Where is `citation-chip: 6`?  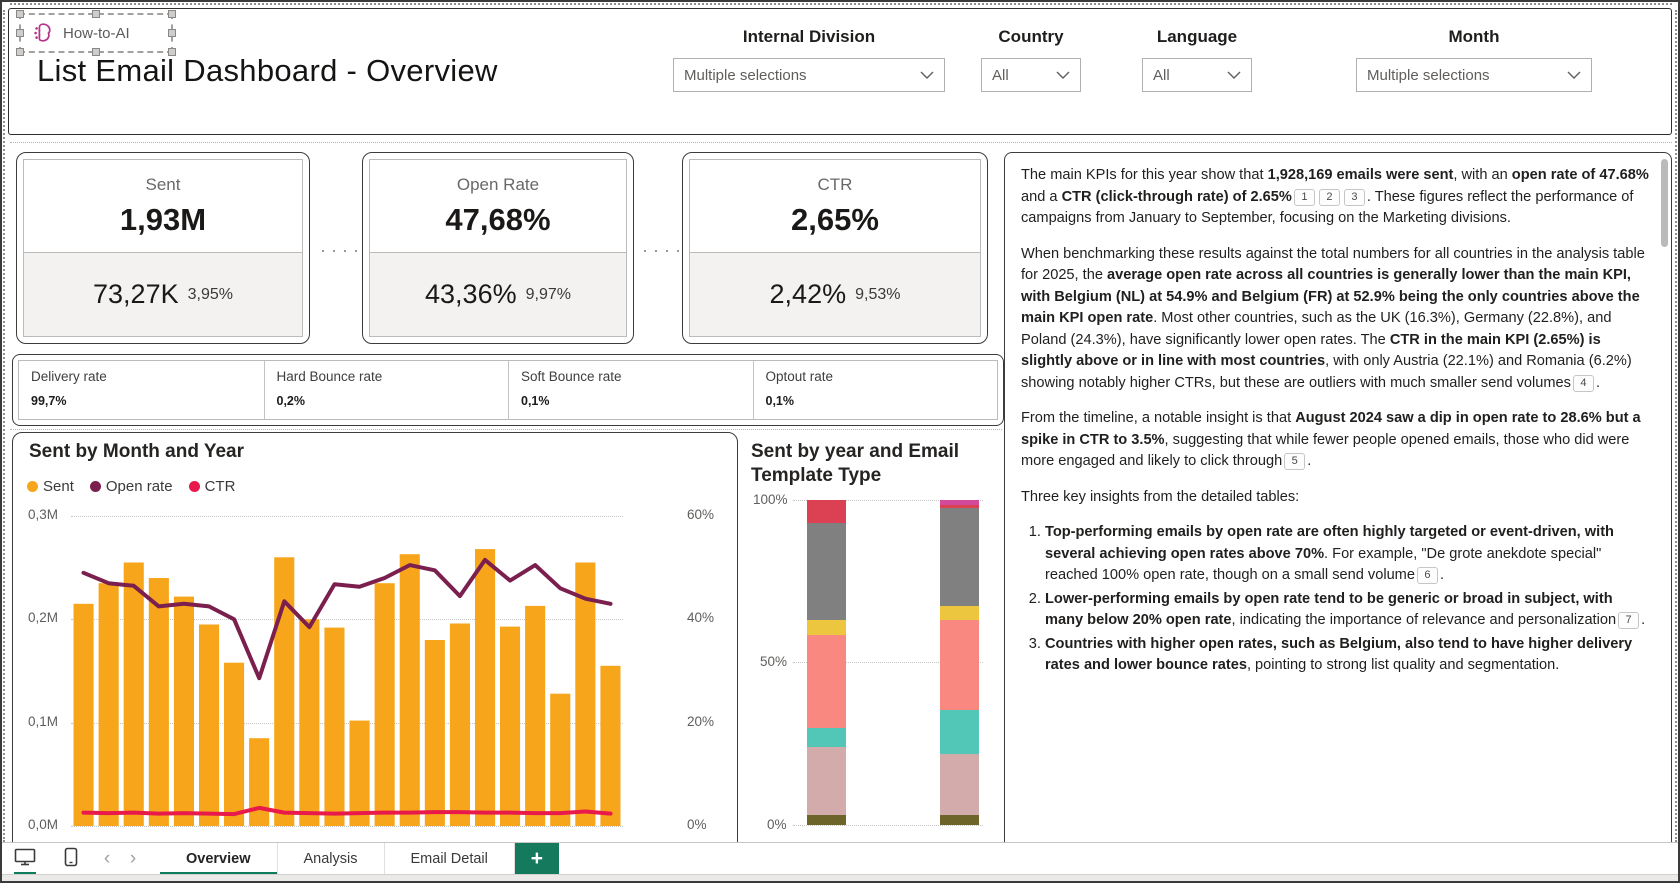 citation-chip: 6 is located at coordinates (1427, 575).